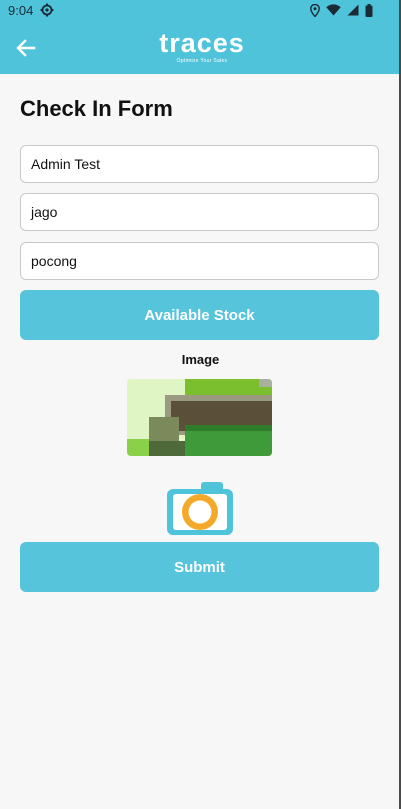  What do you see at coordinates (199, 315) in the screenshot?
I see `available-stock-button: Available Stock` at bounding box center [199, 315].